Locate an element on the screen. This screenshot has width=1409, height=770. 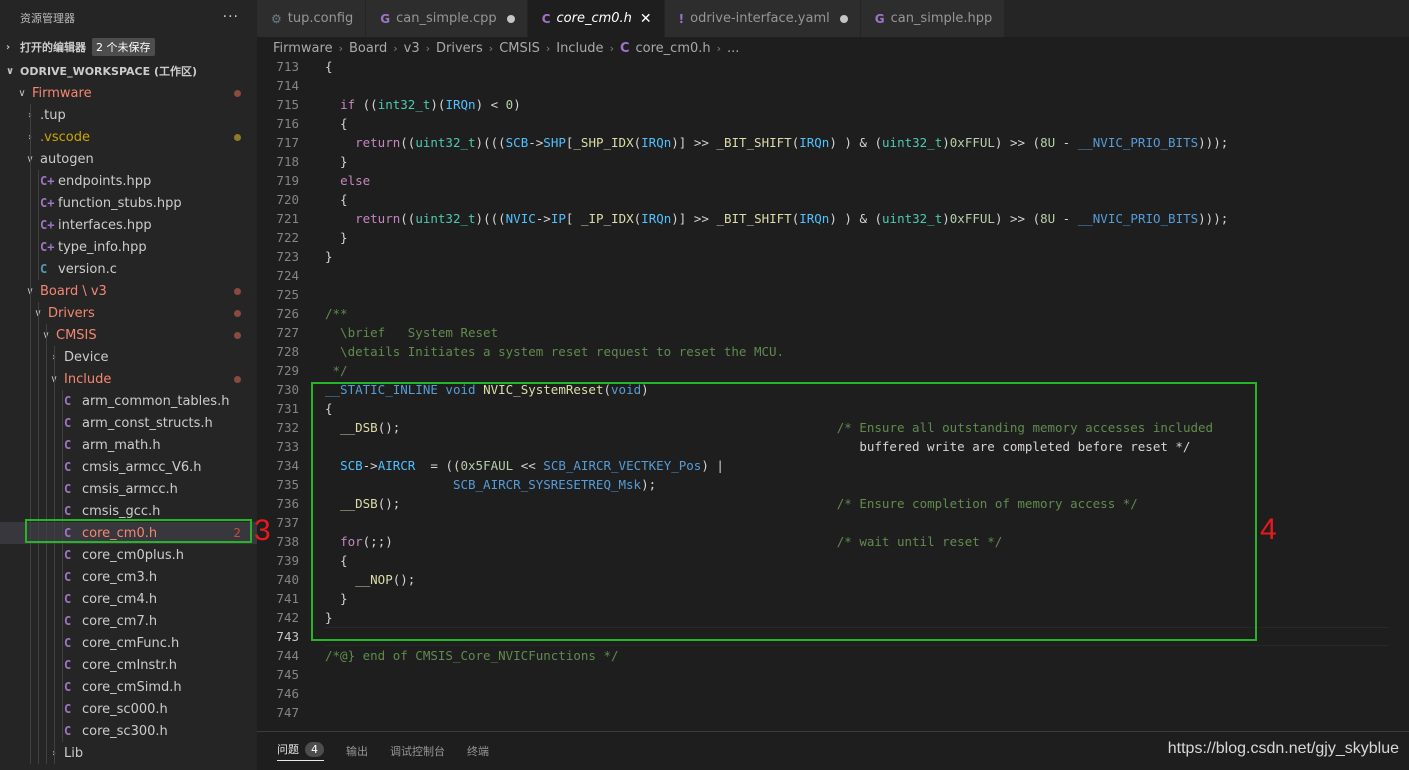
tree-item-label: Drivers is located at coordinates (71, 313).